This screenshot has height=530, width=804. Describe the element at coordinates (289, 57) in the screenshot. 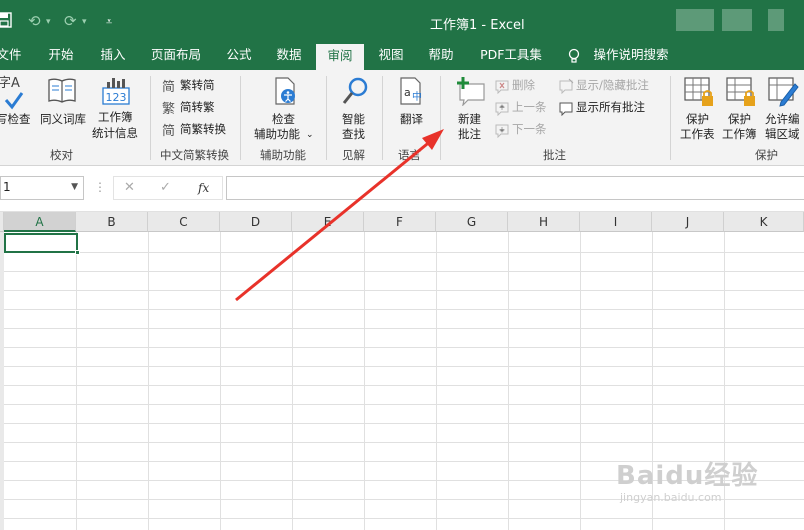

I see `tab-data: 数据` at that location.